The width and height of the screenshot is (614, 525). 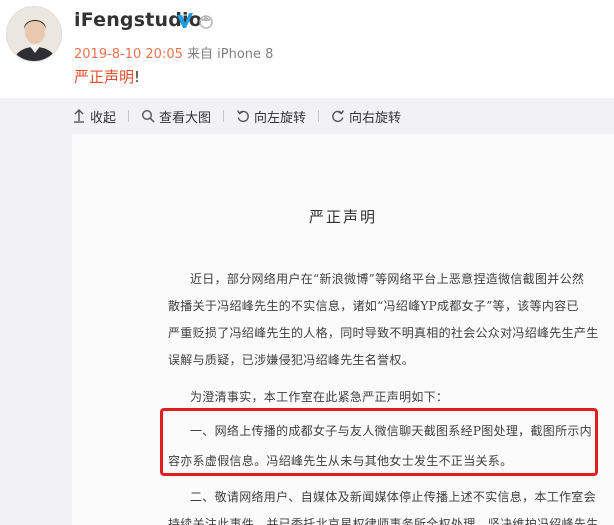 What do you see at coordinates (383, 521) in the screenshot?
I see `document-line: 持续关注此事件，并已委托北京星权律师事务所全权处理，坚决维护冯绍峰先生` at bounding box center [383, 521].